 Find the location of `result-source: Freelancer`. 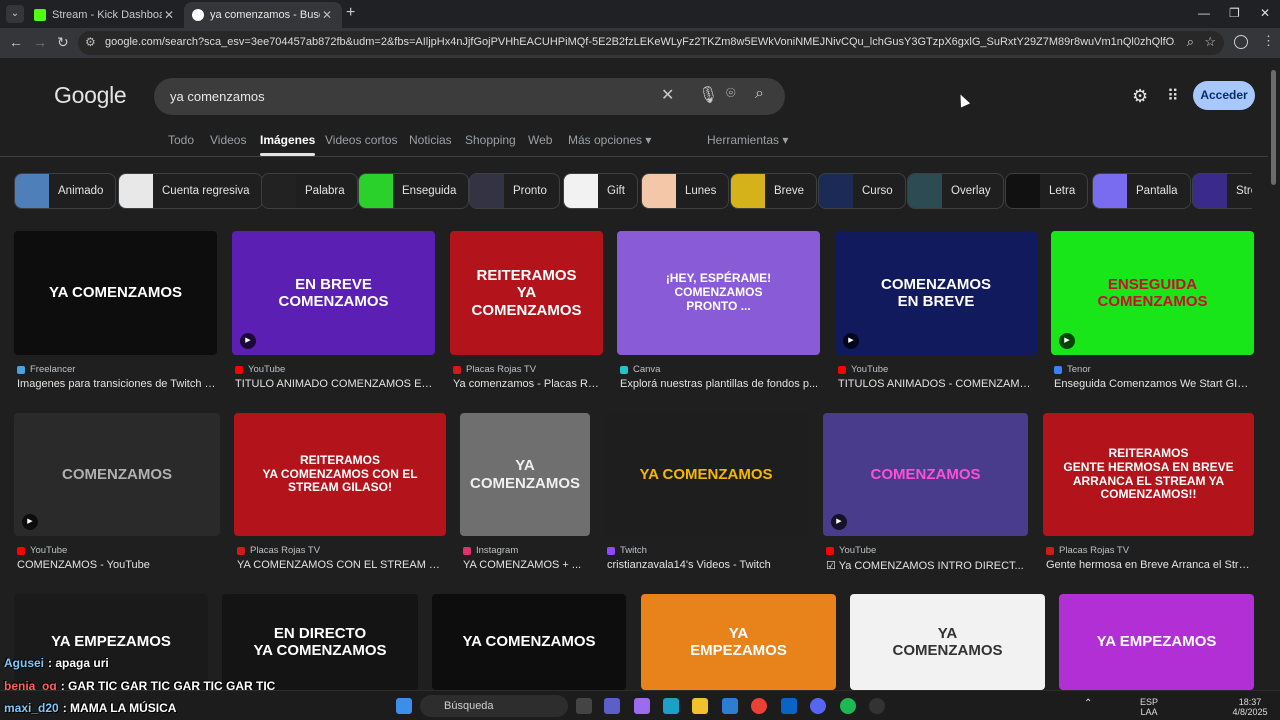

result-source: Freelancer is located at coordinates (46, 369).